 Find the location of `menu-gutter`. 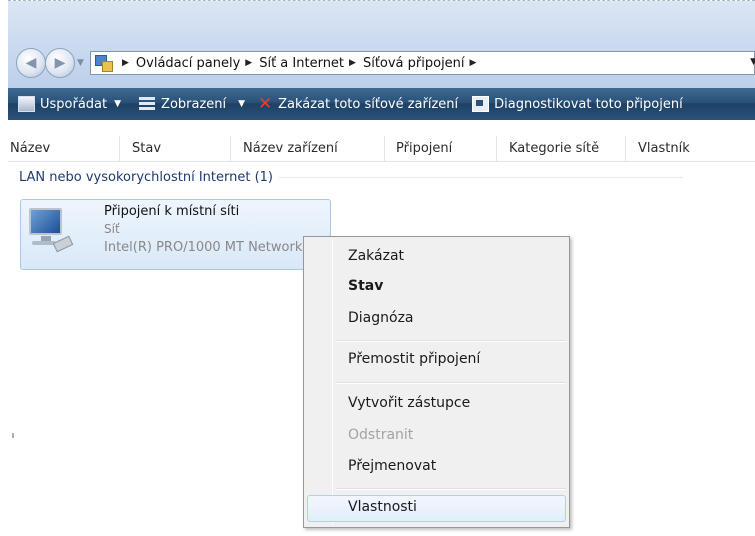

menu-gutter is located at coordinates (332, 382).